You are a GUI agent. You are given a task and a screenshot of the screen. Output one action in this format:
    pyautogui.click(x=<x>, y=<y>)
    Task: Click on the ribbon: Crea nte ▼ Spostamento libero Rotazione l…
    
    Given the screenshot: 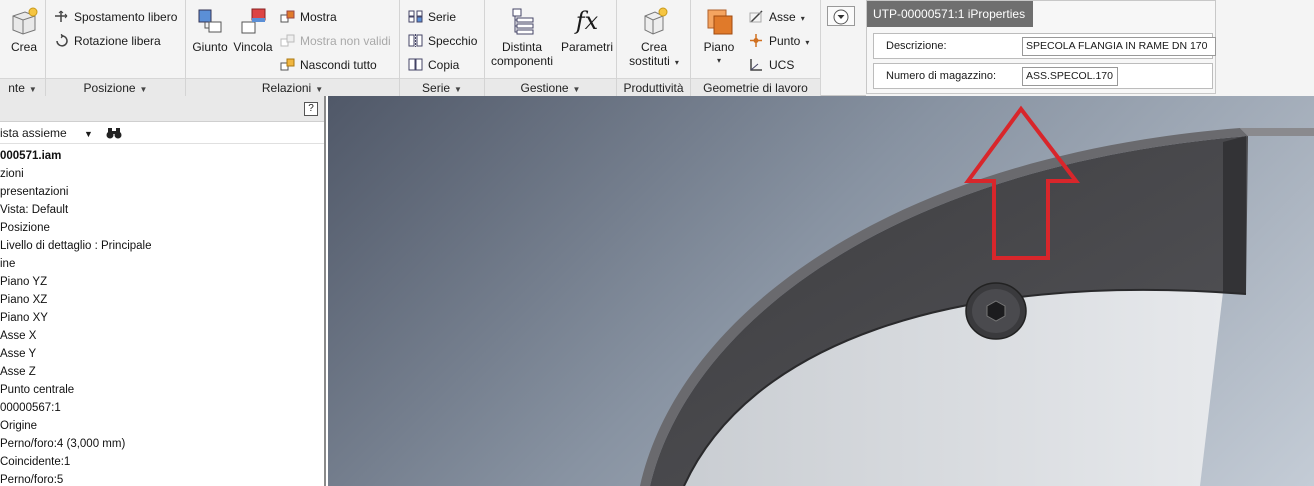 What is the action you would take?
    pyautogui.click(x=433, y=48)
    